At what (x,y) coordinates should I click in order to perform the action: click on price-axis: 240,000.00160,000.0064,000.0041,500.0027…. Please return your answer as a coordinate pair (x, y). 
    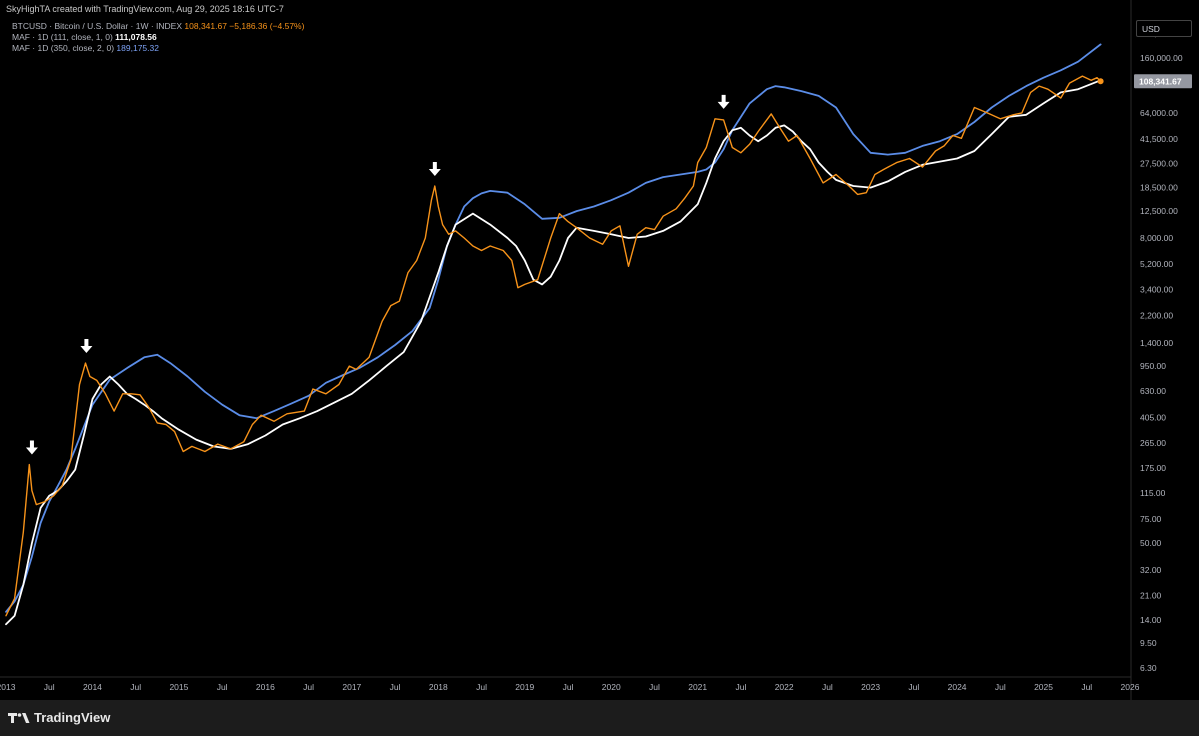
    Looking at the image, I should click on (1156, 350).